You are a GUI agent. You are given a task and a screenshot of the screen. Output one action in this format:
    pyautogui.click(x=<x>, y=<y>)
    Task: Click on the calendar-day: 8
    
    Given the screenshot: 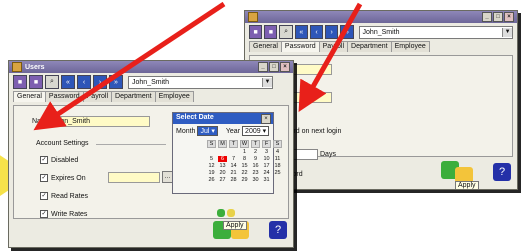 What is the action you would take?
    pyautogui.click(x=244, y=159)
    